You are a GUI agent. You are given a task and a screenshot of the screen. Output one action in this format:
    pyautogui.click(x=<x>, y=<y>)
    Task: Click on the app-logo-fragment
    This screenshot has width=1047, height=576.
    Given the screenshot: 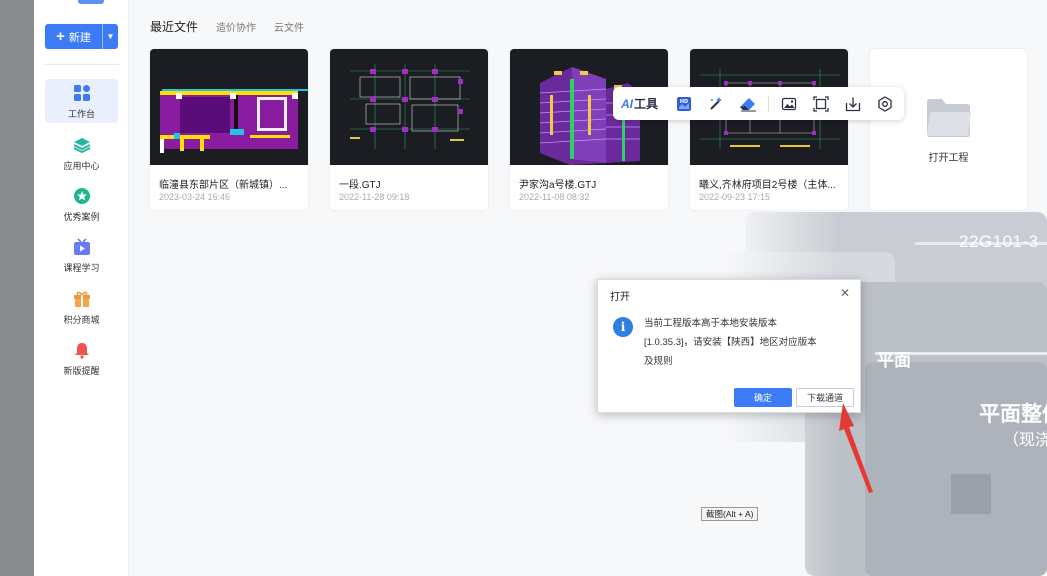 What is the action you would take?
    pyautogui.click(x=91, y=2)
    